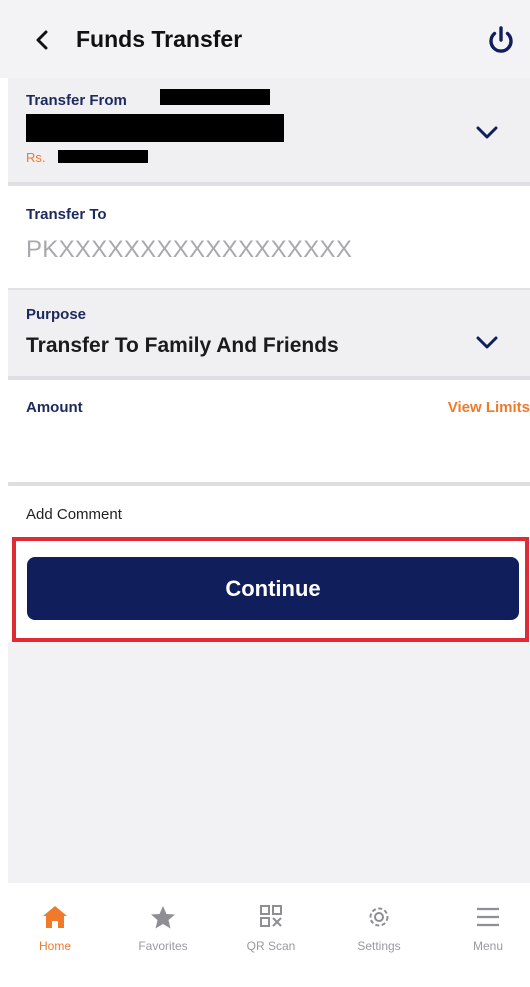 This screenshot has height=987, width=530. Describe the element at coordinates (488, 946) in the screenshot. I see `tab-label-menu: Menu` at that location.